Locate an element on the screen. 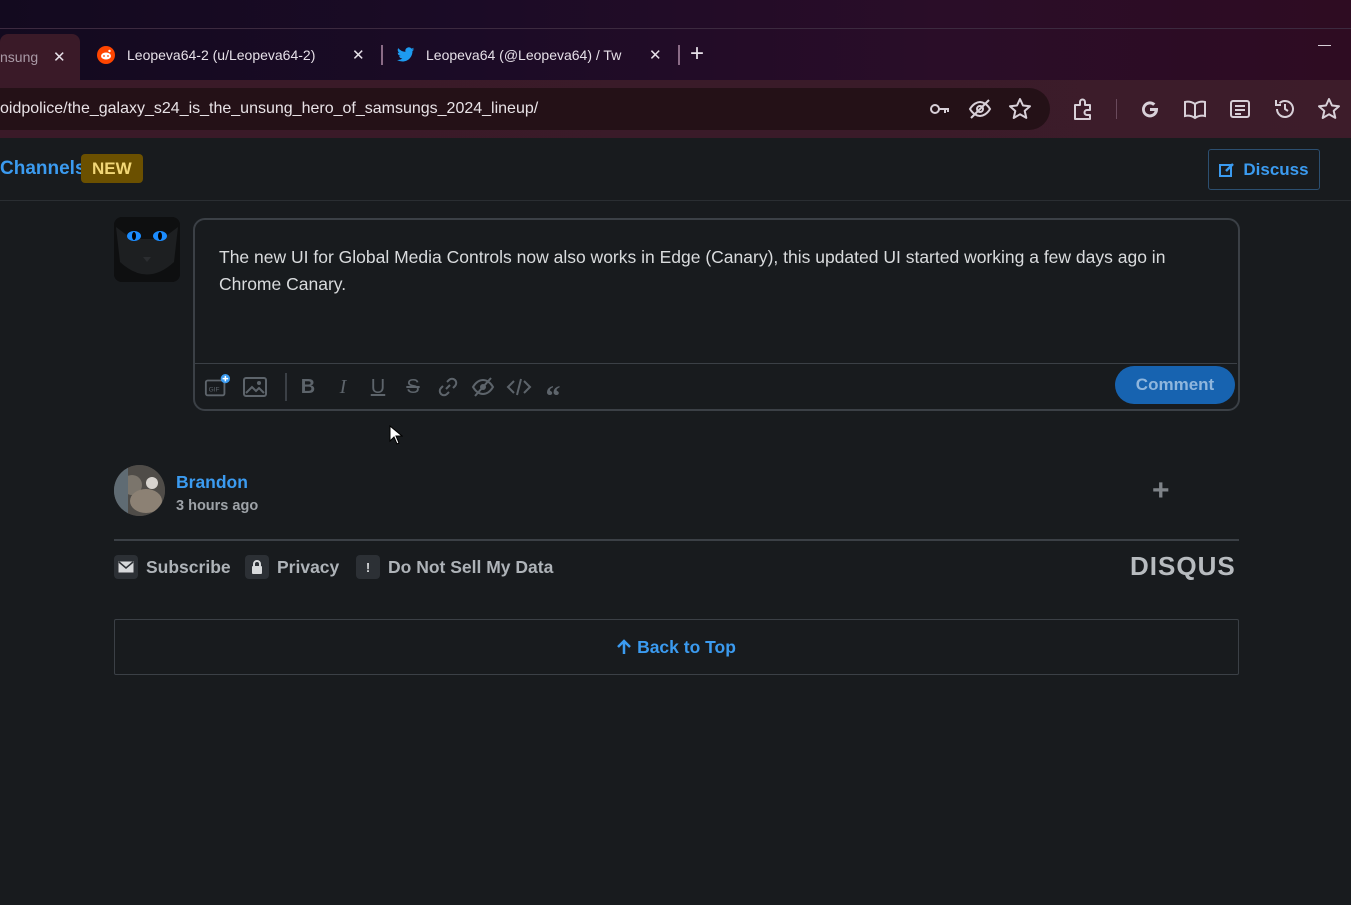  discuss-button: Discuss is located at coordinates (1264, 169).